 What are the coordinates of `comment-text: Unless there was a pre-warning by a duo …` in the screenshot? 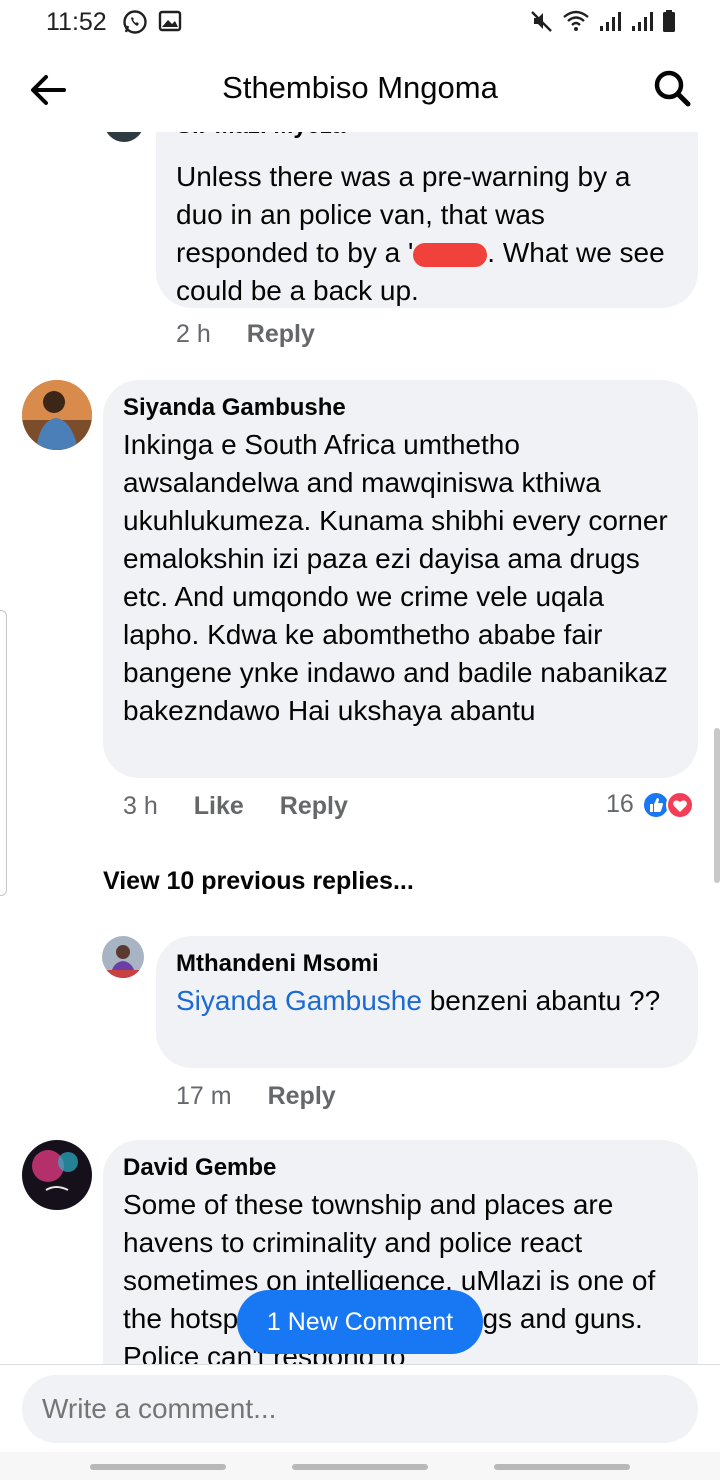 It's located at (420, 233).